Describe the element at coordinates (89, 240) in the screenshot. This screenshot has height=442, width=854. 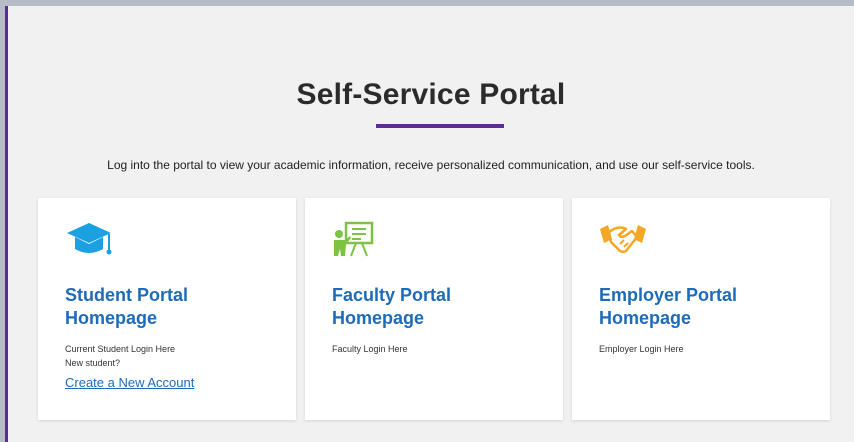
I see `graduation-cap-icon` at that location.